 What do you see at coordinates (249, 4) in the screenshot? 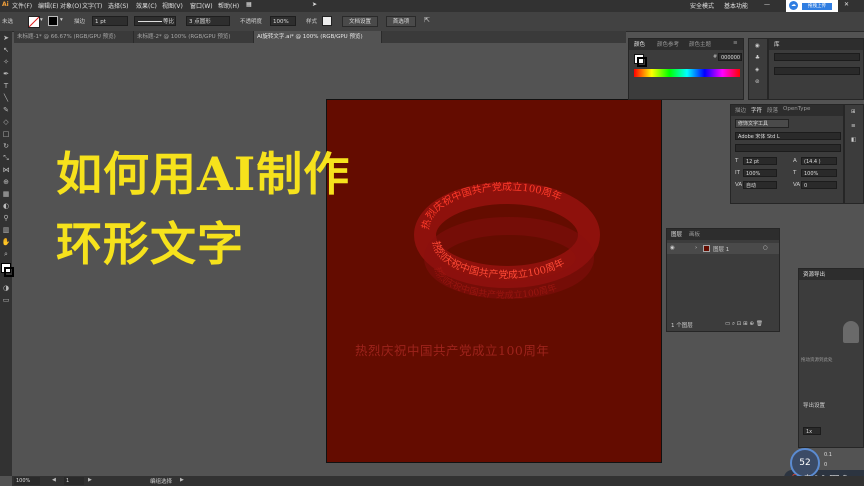
I see `layout-icon: ▦` at bounding box center [249, 4].